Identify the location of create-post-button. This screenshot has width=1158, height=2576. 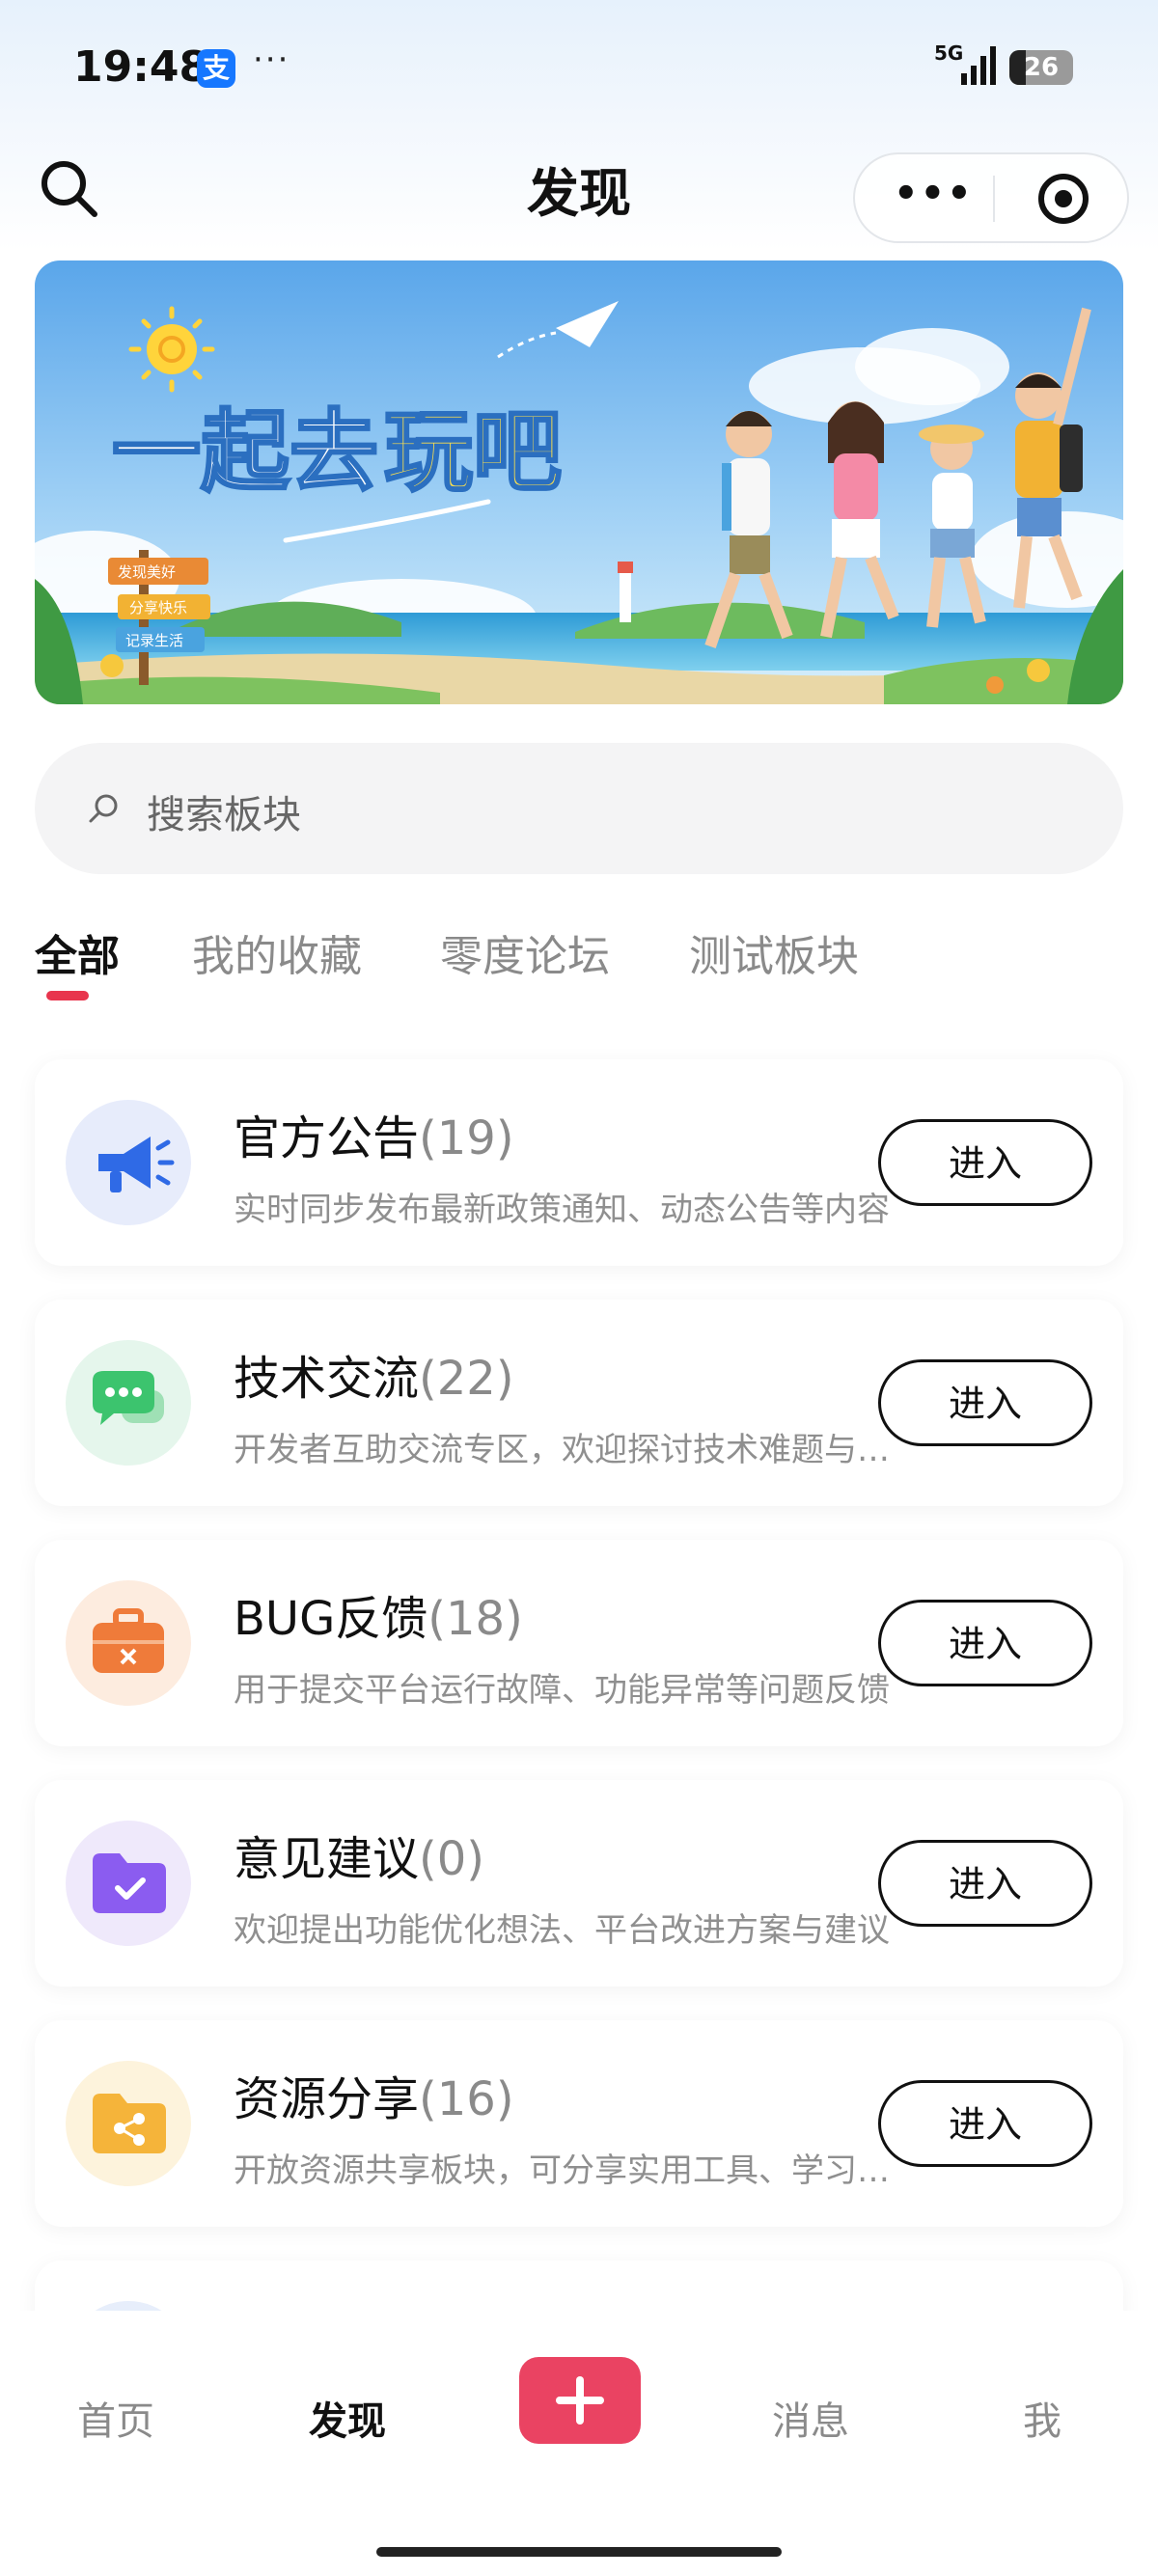
(580, 2400).